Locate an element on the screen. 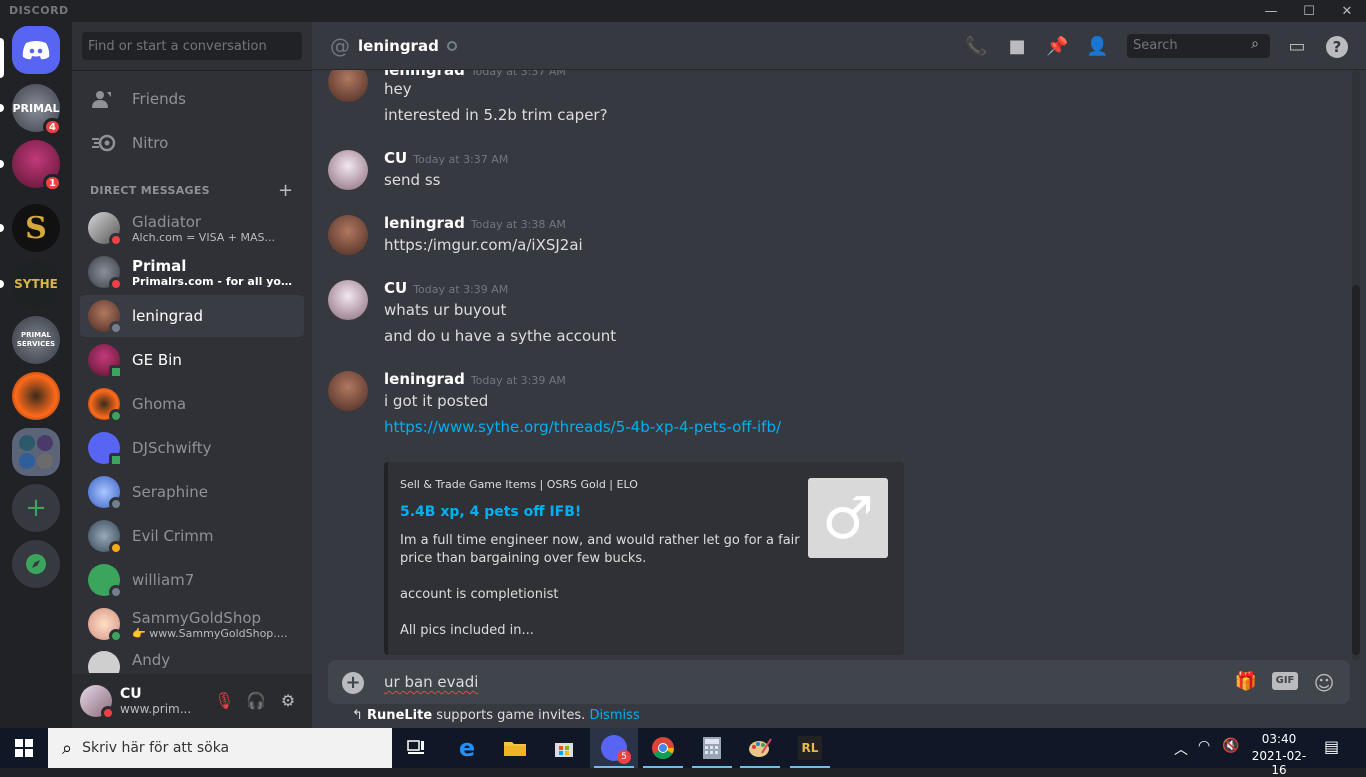 The image size is (1366, 777). guild-sythe: SYTHE is located at coordinates (36, 284).